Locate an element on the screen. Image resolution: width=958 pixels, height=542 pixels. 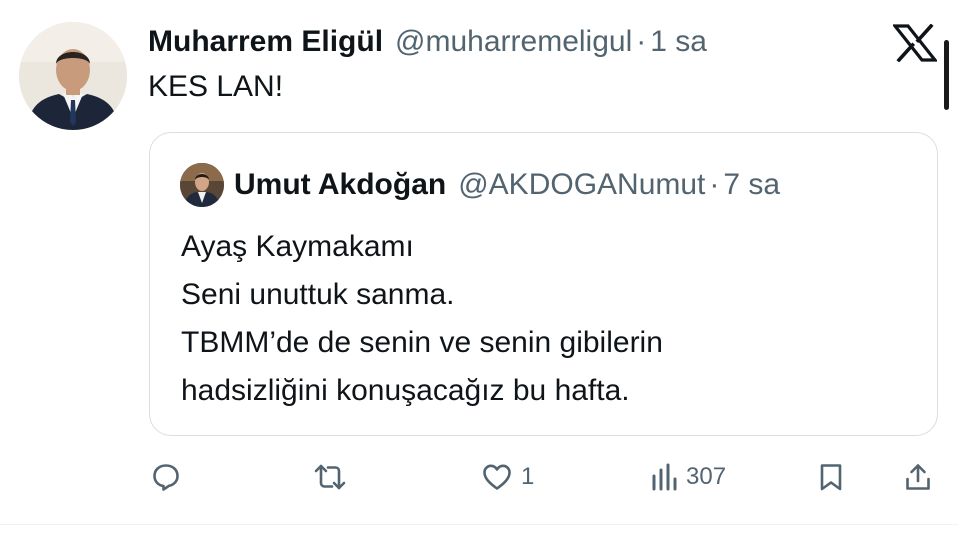
quoted-author-name: Umut Akdoğan is located at coordinates (340, 185).